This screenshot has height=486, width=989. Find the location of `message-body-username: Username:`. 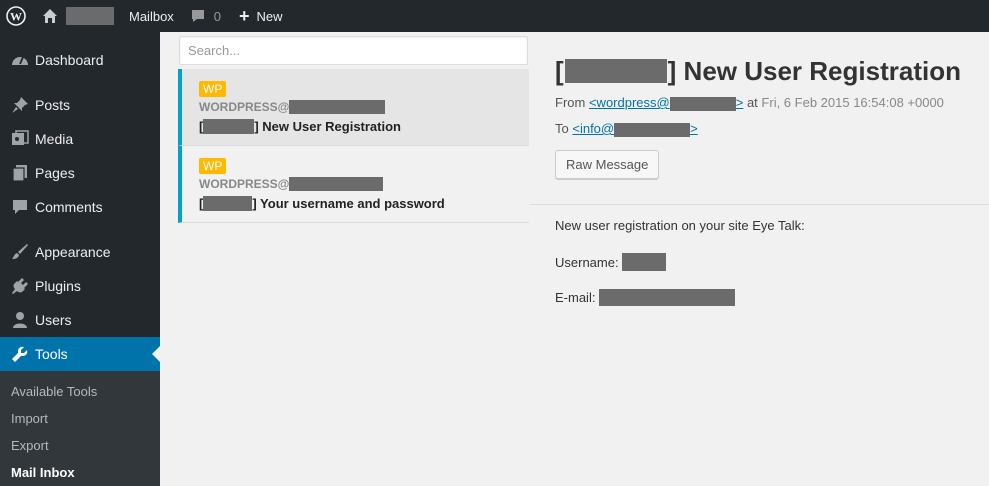

message-body-username: Username: is located at coordinates (611, 262).